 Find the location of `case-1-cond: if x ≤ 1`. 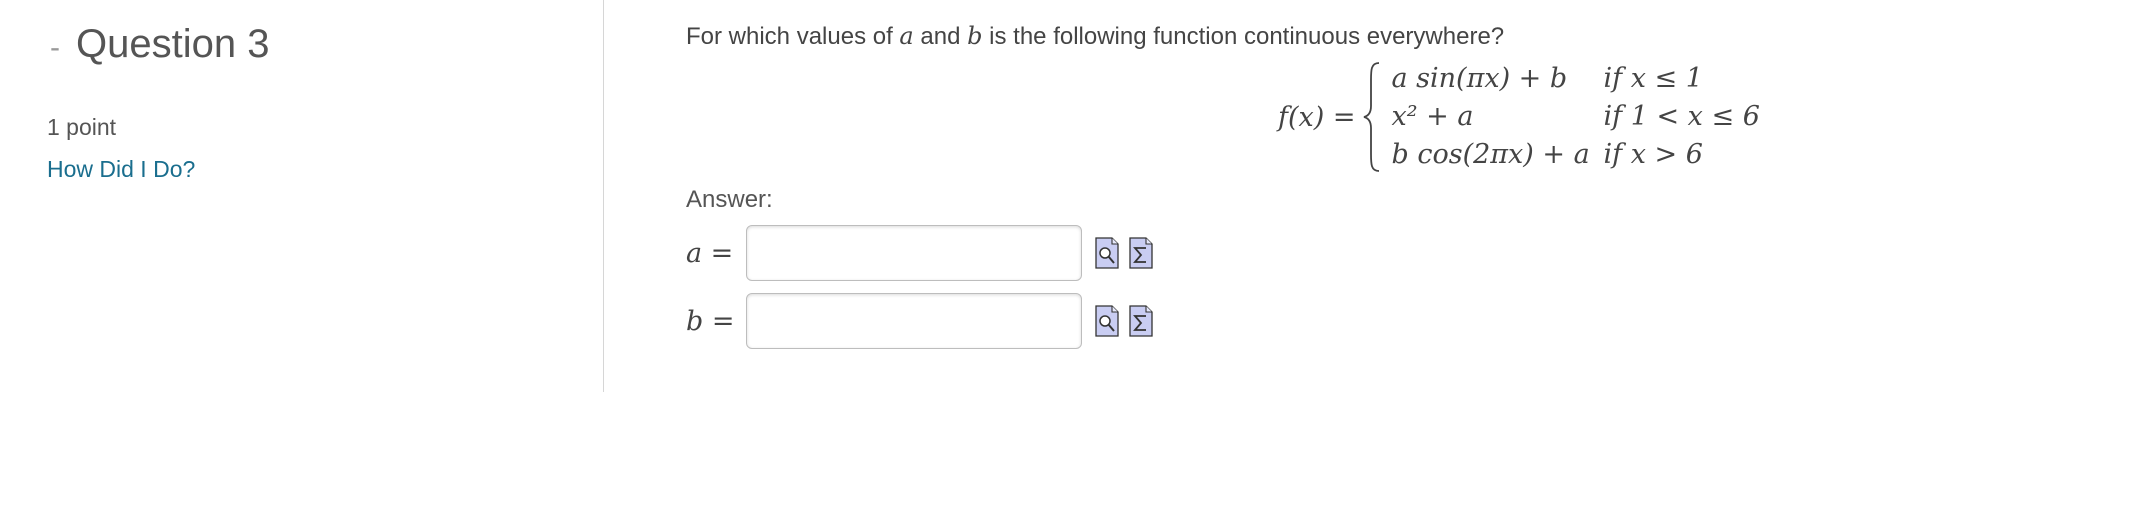

case-1-cond: if x ≤ 1 is located at coordinates (1653, 78).